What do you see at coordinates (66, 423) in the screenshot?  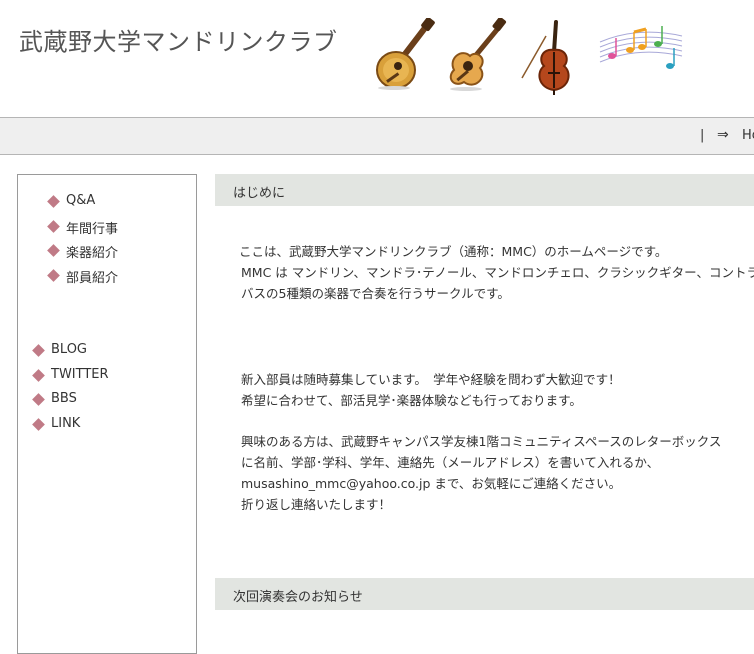 I see `sidebar-item-label: LINK` at bounding box center [66, 423].